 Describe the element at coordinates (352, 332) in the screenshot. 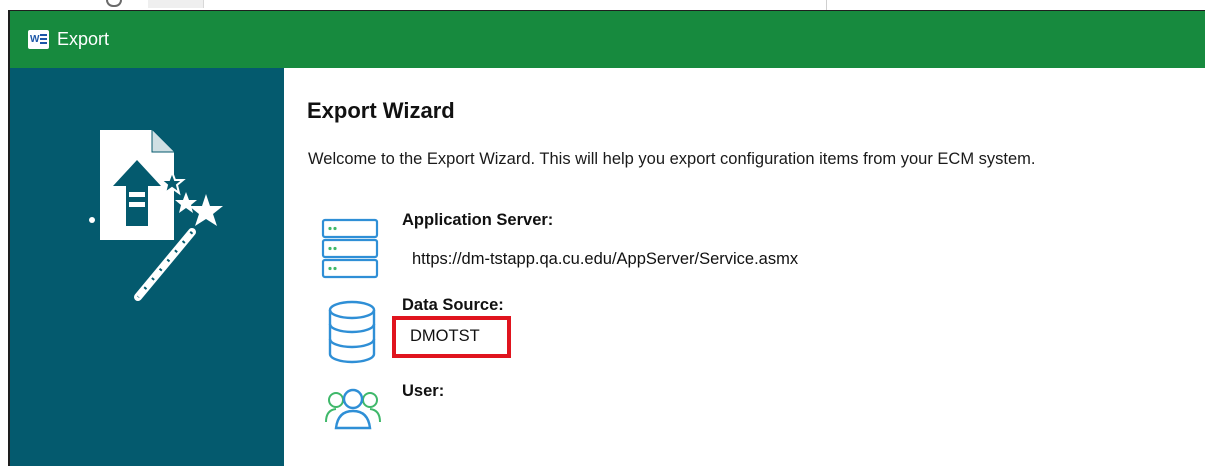

I see `database-icon` at that location.